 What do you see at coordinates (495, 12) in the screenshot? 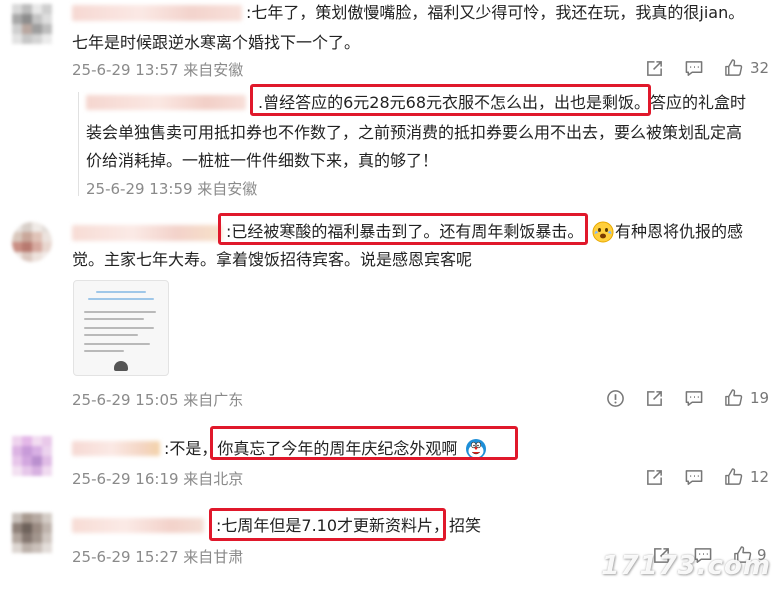
I see `comment-text: :七年了，策划傲慢嘴脸，福利又少得可怜，我还在玩，我真的很jian。` at bounding box center [495, 12].